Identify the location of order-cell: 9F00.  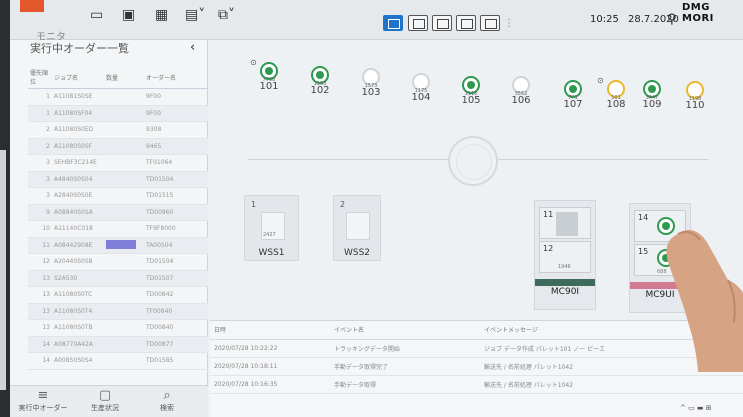
(176, 97).